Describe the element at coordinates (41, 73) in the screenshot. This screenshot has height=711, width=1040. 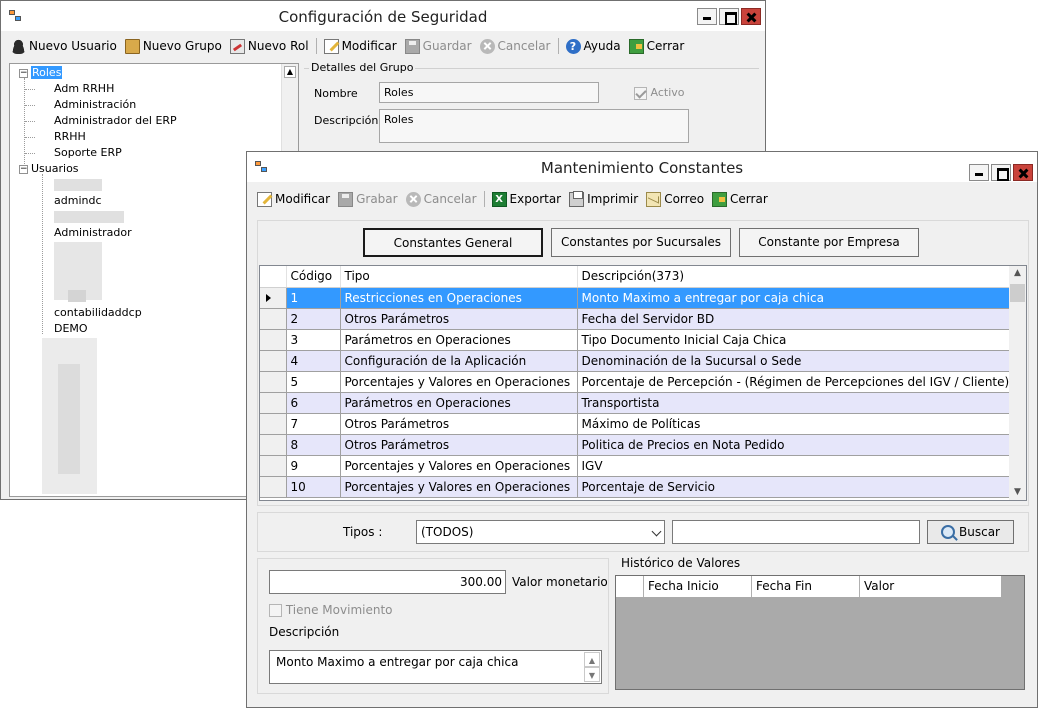
I see `tree-node-roles: − Roles` at that location.